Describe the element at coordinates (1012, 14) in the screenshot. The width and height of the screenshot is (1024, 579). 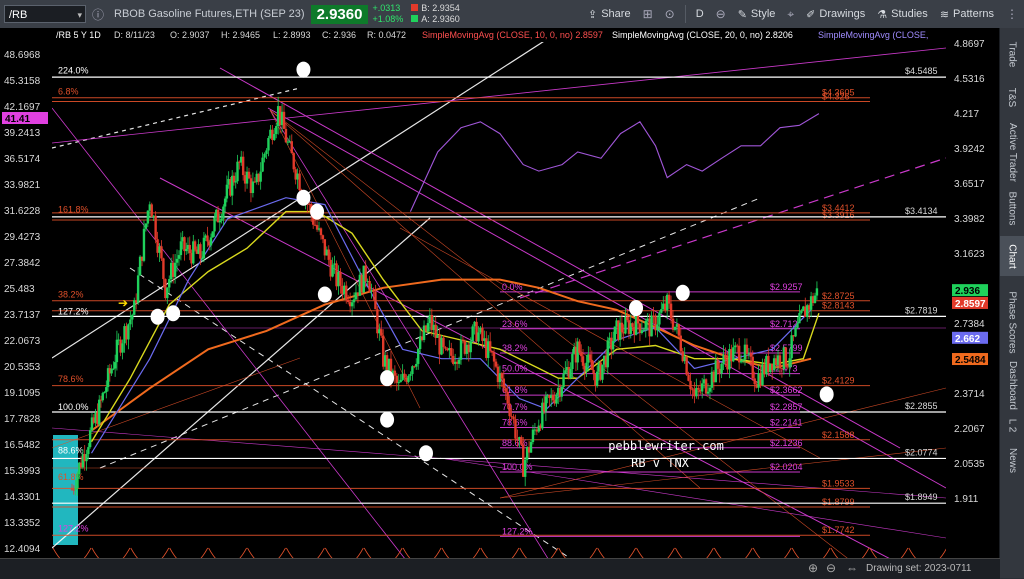
I see `more-icon: ⋮` at that location.